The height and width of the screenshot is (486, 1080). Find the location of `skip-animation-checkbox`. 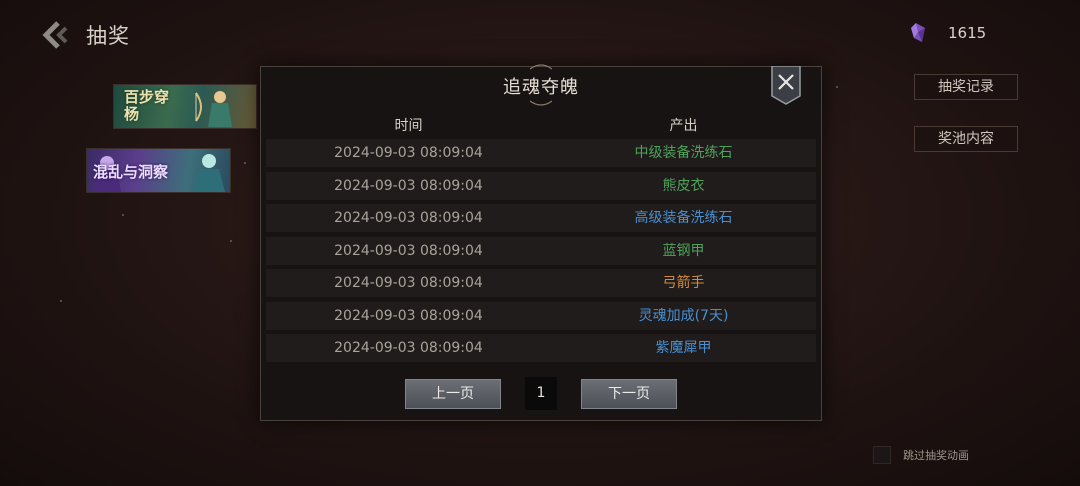

skip-animation-checkbox is located at coordinates (882, 455).